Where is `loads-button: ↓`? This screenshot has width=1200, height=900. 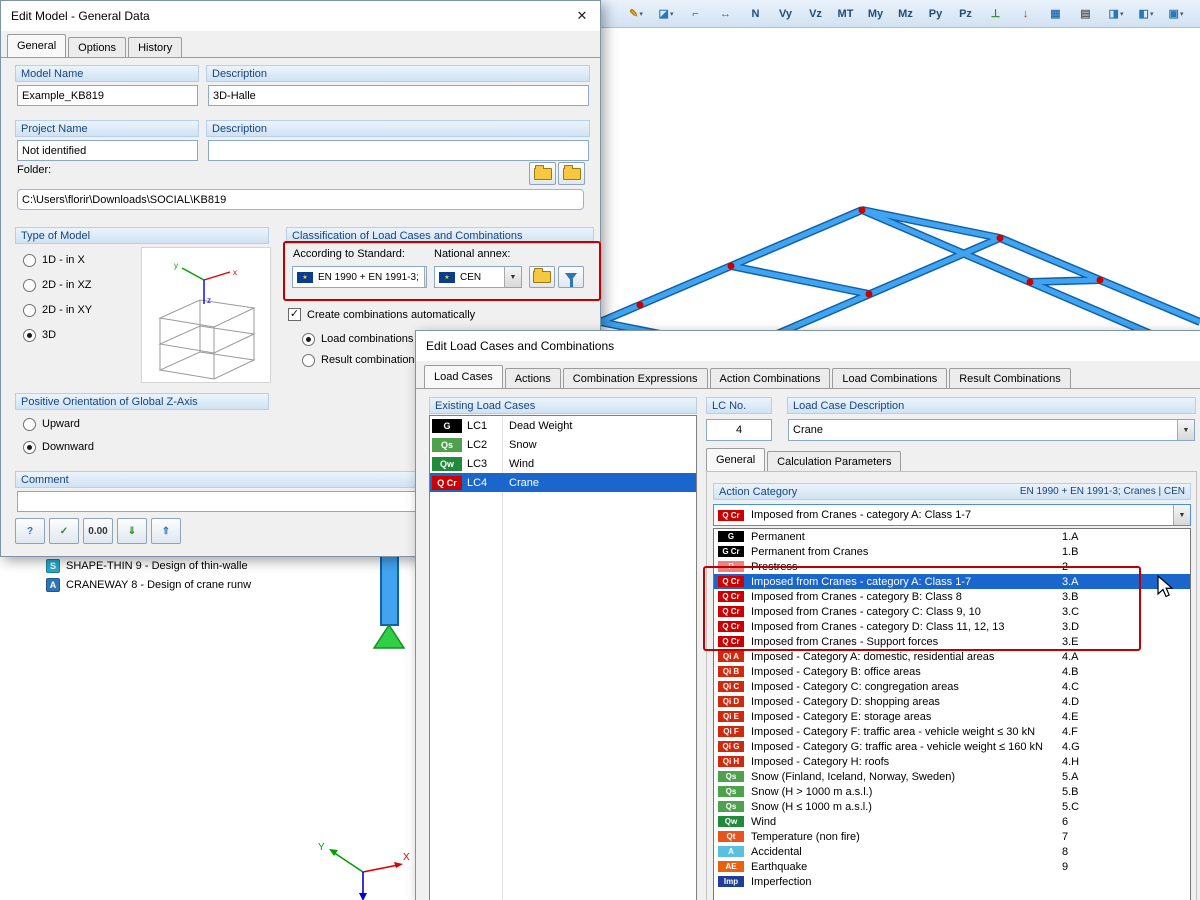
loads-button: ↓ is located at coordinates (1026, 14).